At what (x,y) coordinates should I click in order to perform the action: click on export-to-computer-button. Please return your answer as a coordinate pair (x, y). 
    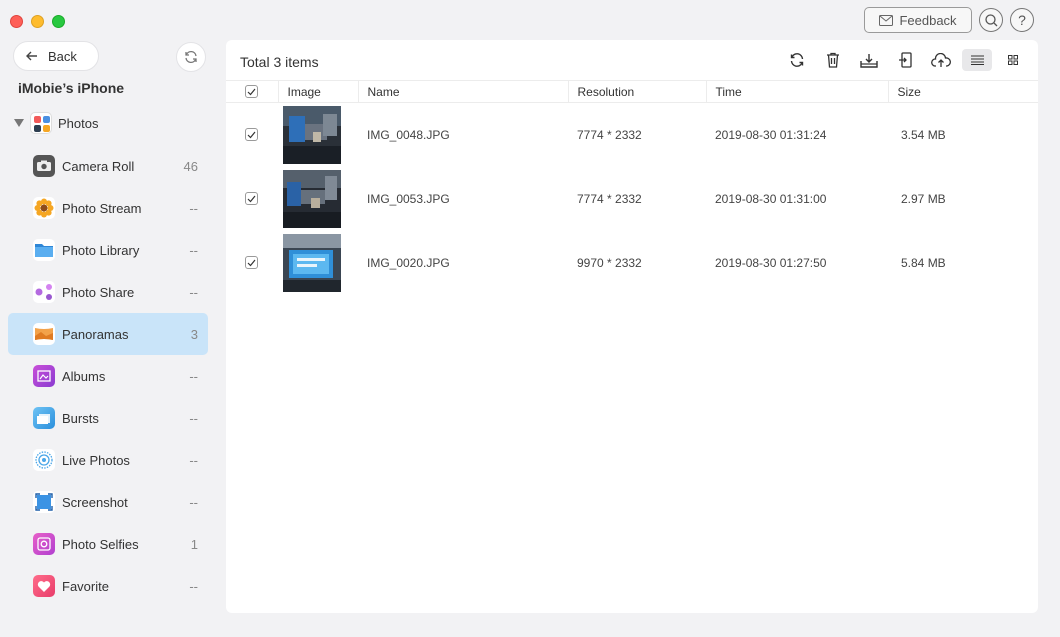
    Looking at the image, I should click on (869, 60).